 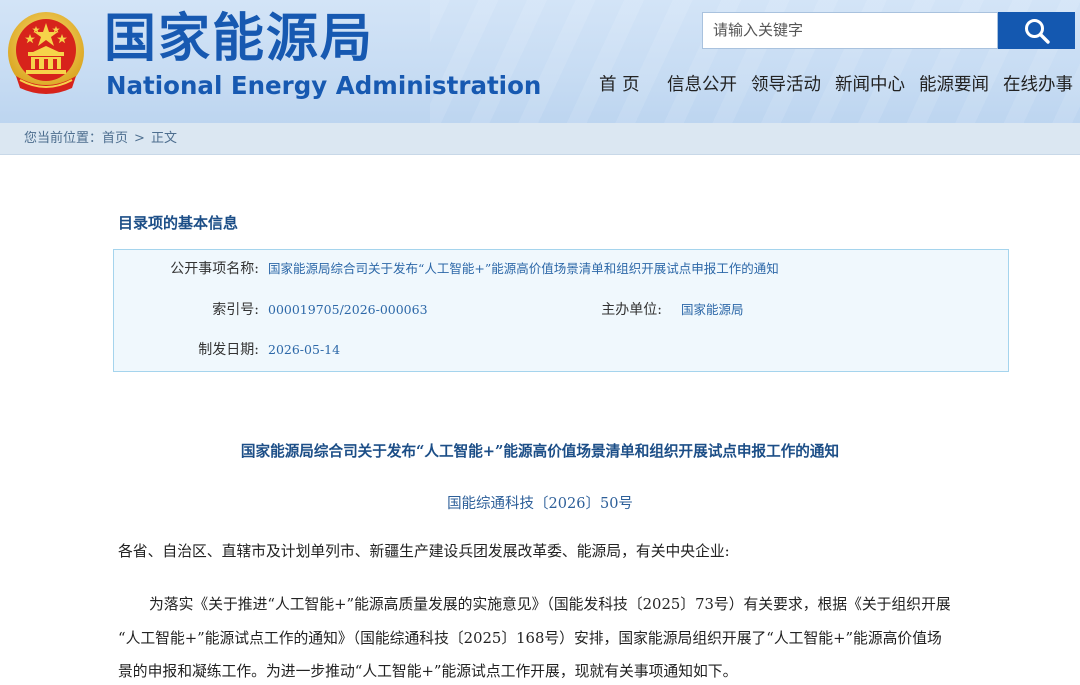 What do you see at coordinates (228, 350) in the screenshot?
I see `date-label: 制发日期:` at bounding box center [228, 350].